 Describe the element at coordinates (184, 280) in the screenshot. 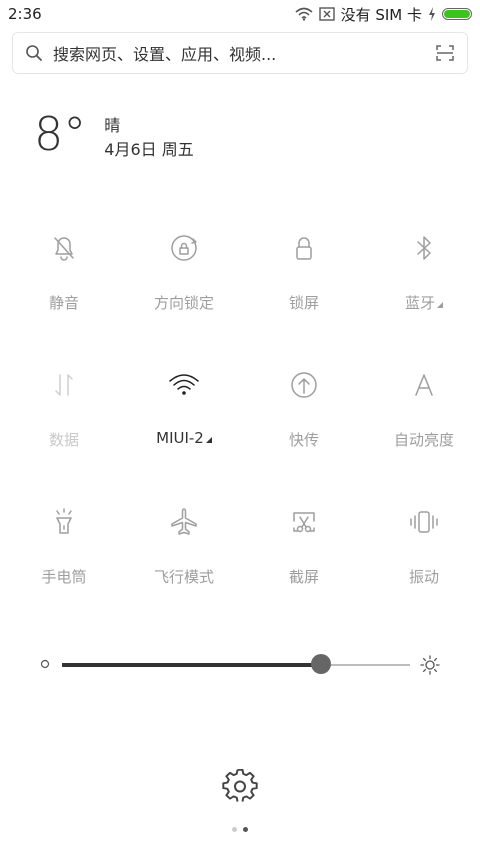

I see `quick-tile-1: 方向锁定` at that location.